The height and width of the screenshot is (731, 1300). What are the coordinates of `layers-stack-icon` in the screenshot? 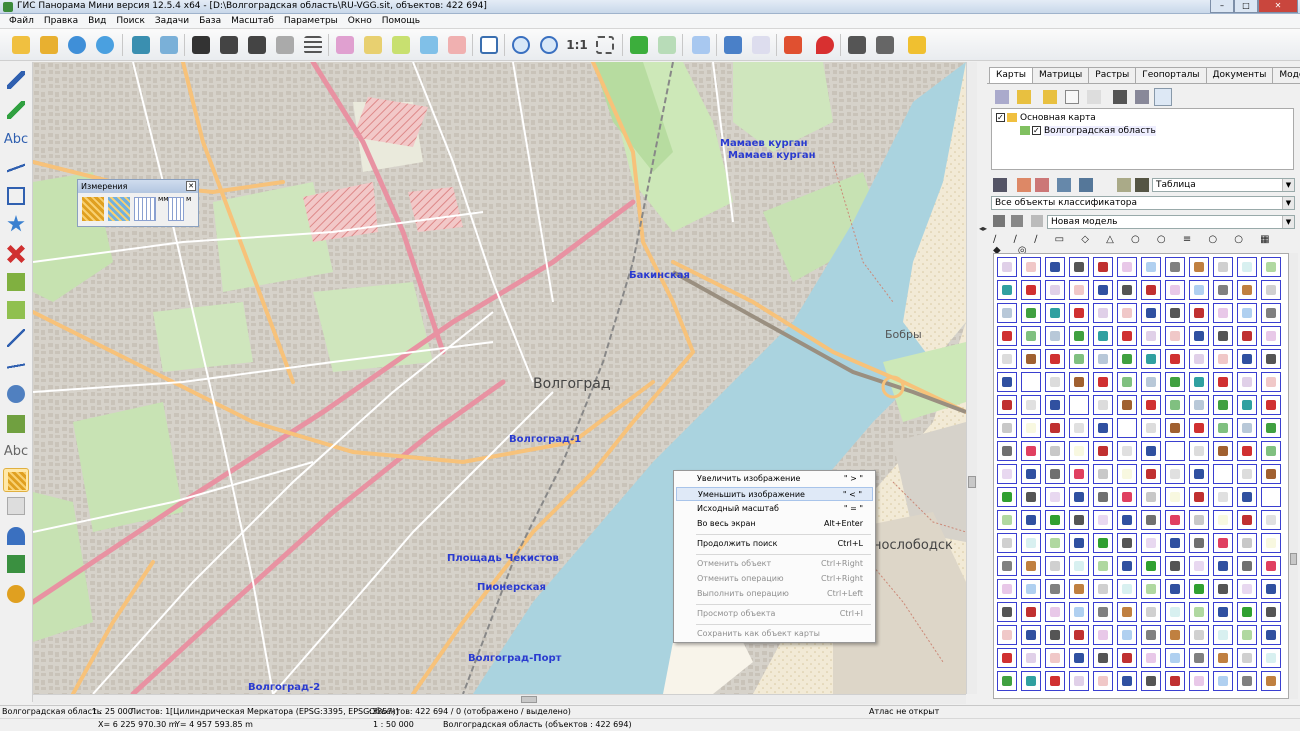 It's located at (1000, 185).